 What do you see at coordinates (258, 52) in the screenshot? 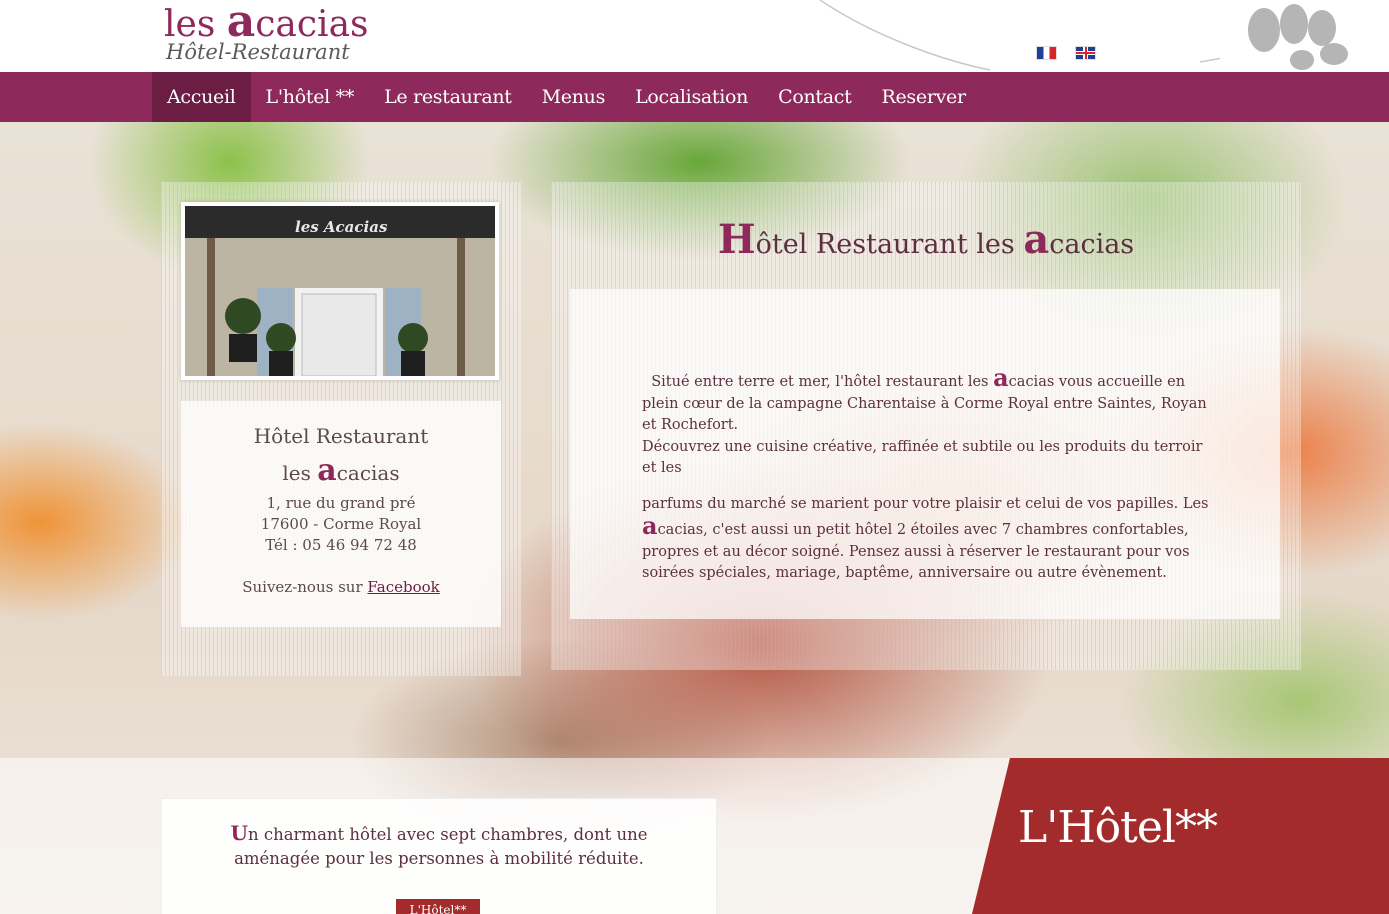
I see `logo-subtitle: Hôtel-Restaurant` at bounding box center [258, 52].